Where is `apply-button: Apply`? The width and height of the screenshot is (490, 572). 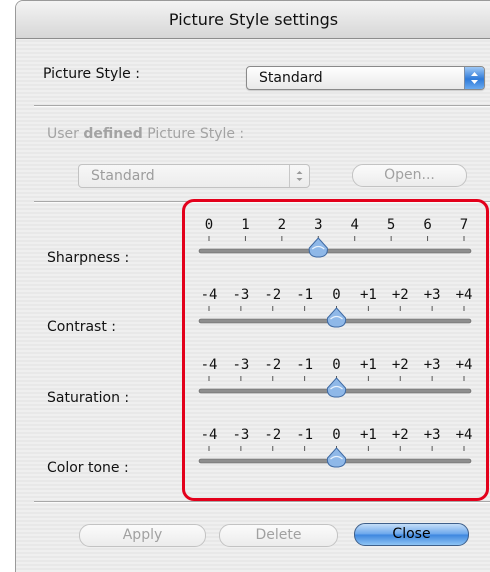
apply-button: Apply is located at coordinates (142, 535).